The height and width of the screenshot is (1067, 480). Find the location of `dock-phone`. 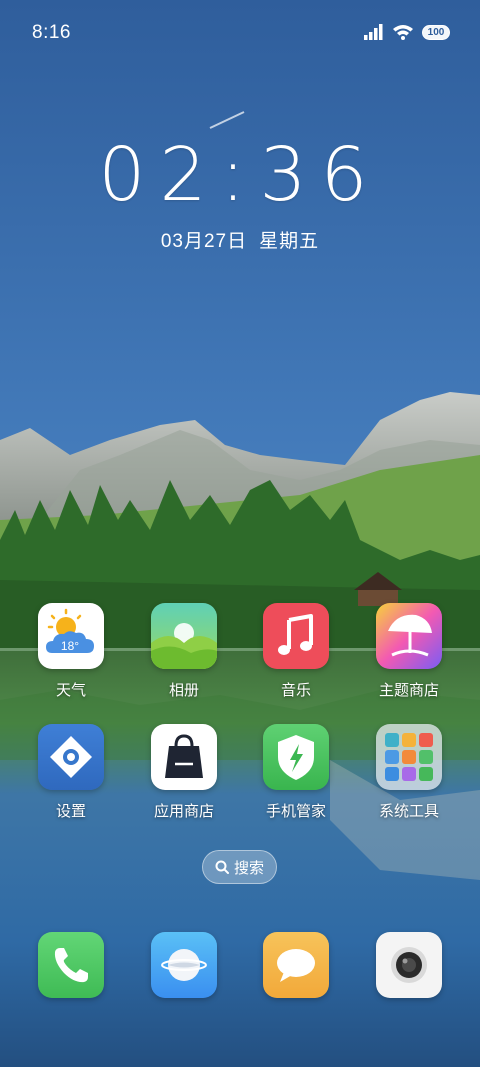

dock-phone is located at coordinates (71, 965).